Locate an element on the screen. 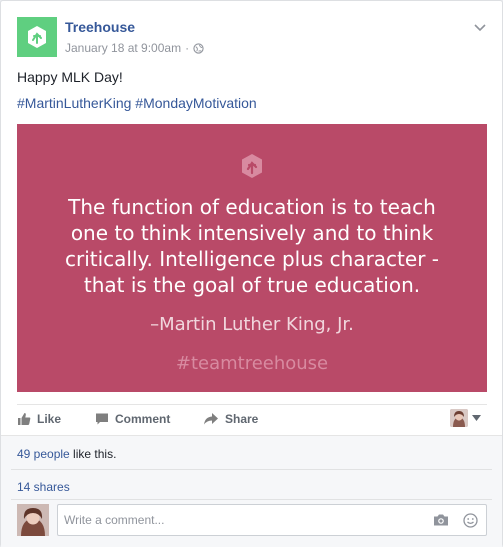 Image resolution: width=503 pixels, height=547 pixels. likes-count-link: 49 people is located at coordinates (43, 454).